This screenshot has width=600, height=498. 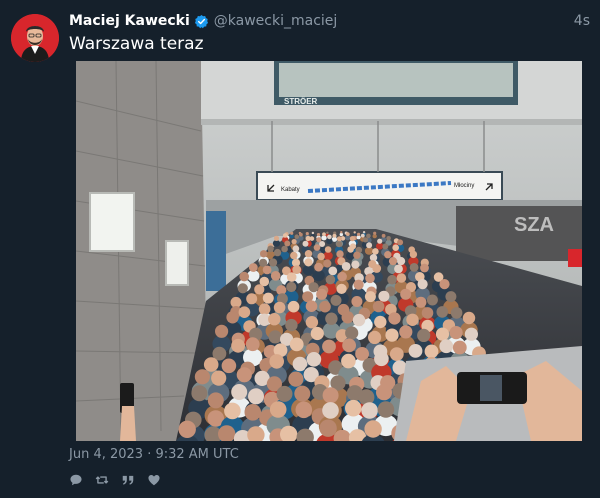 I want to click on tweet-date: Jun 4, 2023 · 9:32 AM UTC, so click(x=154, y=454).